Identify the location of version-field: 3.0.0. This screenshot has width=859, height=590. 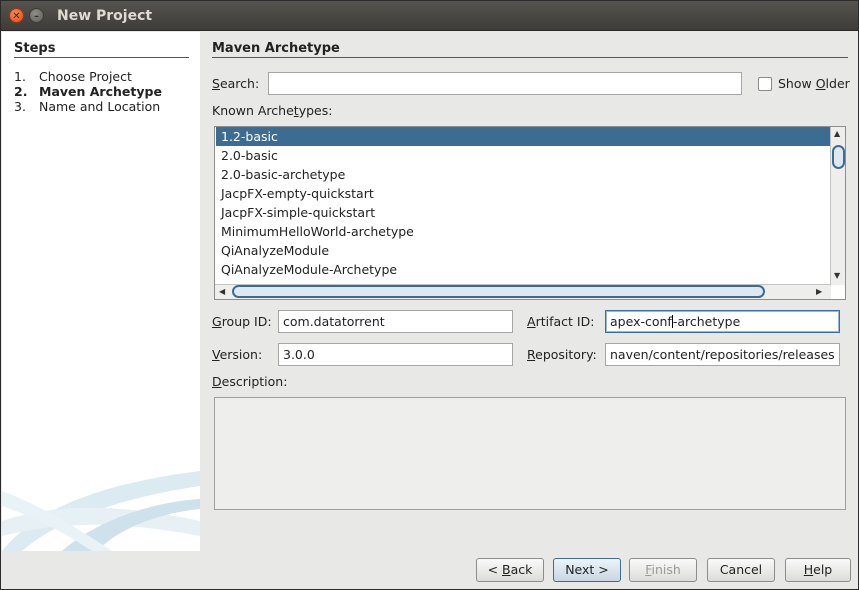
(395, 354).